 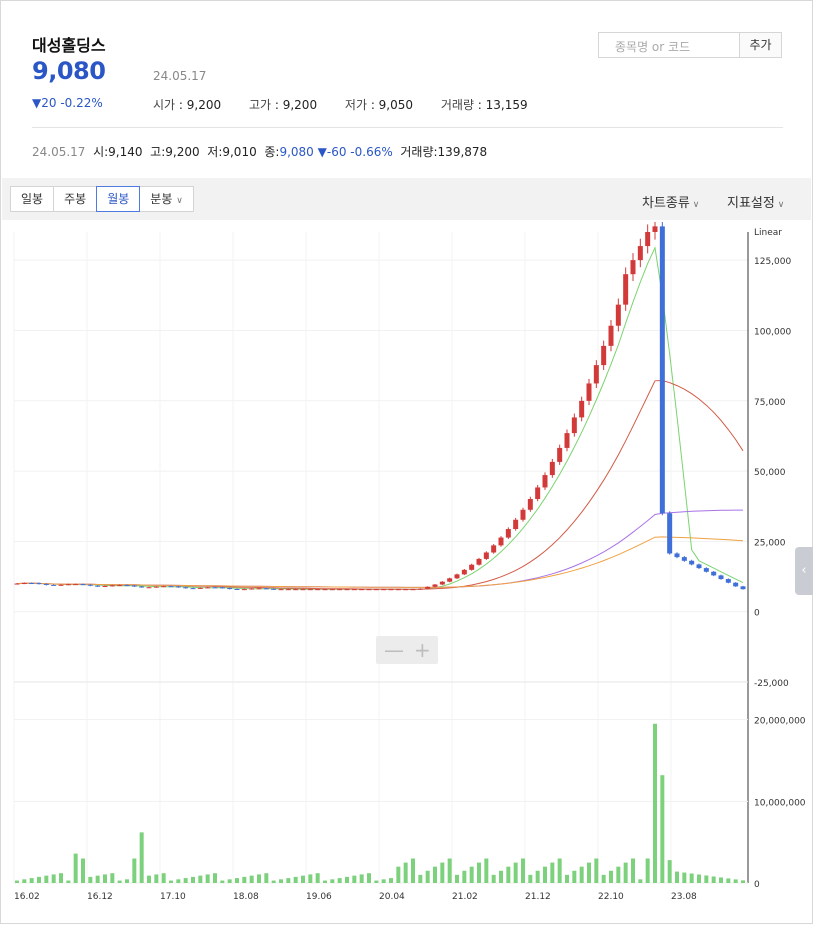 What do you see at coordinates (422, 650) in the screenshot?
I see `zoom-in-icon: +` at bounding box center [422, 650].